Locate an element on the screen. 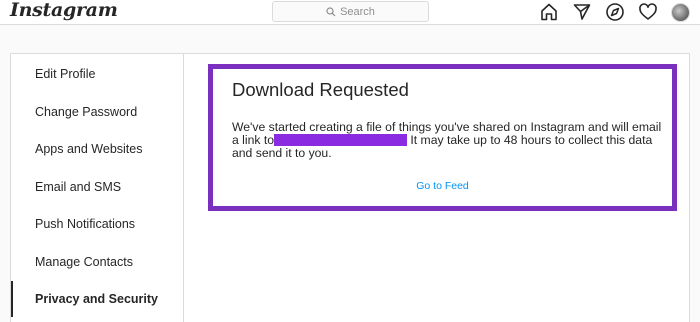 The image size is (700, 322). sidebar-item-privacy-and-security: Privacy and Security is located at coordinates (97, 299).